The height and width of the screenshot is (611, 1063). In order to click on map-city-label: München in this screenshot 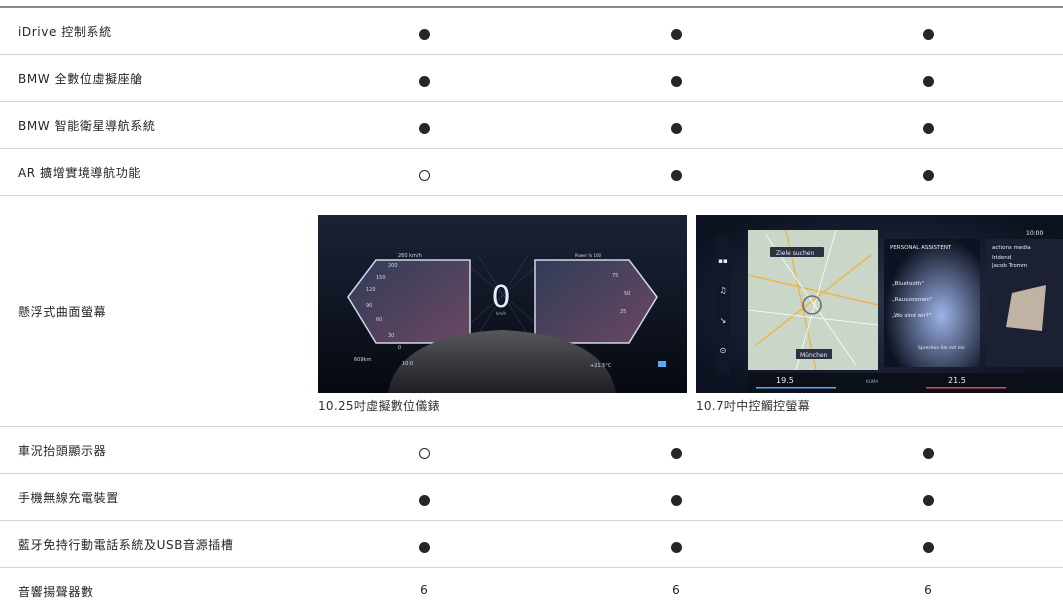, I will do `click(814, 355)`.